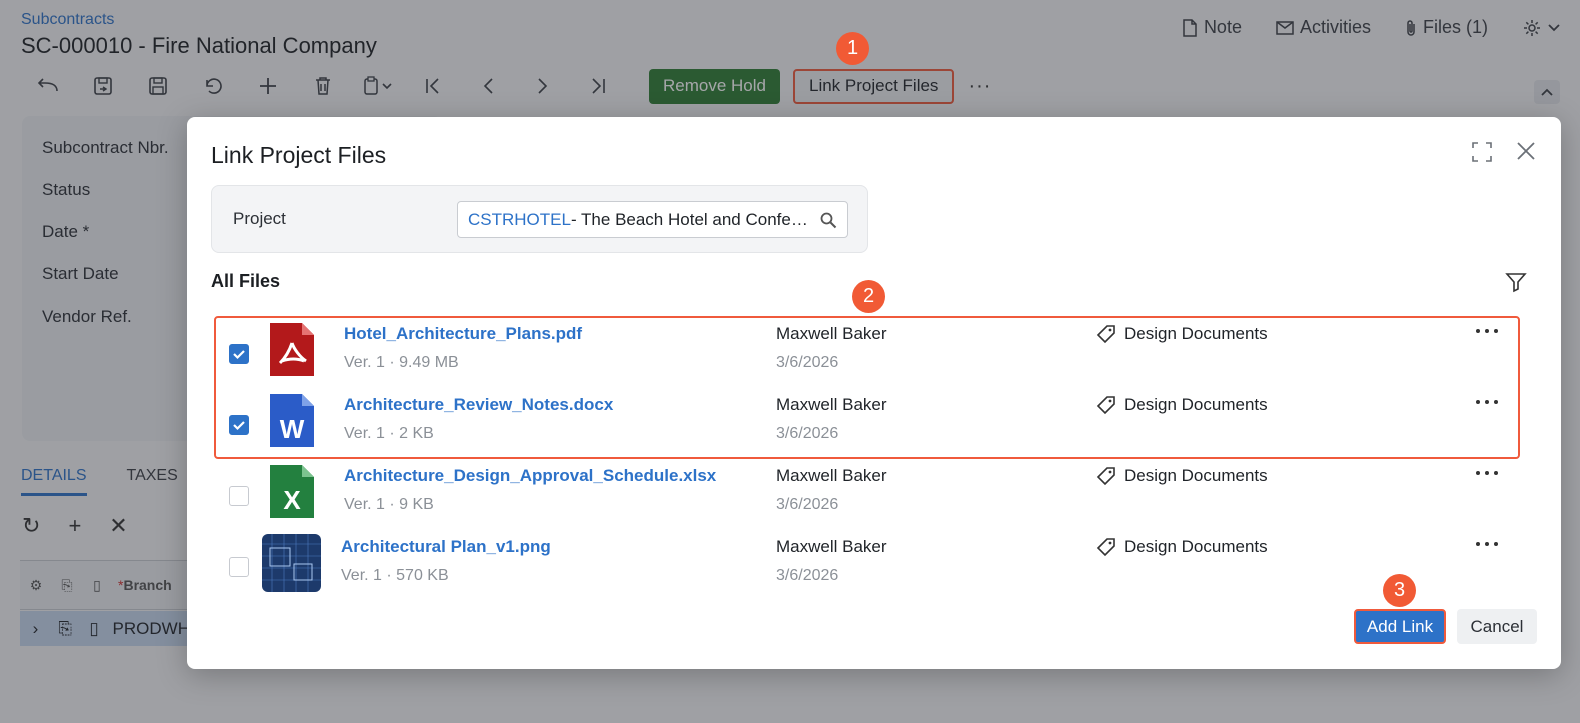 This screenshot has height=723, width=1580. What do you see at coordinates (478, 405) in the screenshot?
I see `file-name-link: Architecture_Review_Notes.docx` at bounding box center [478, 405].